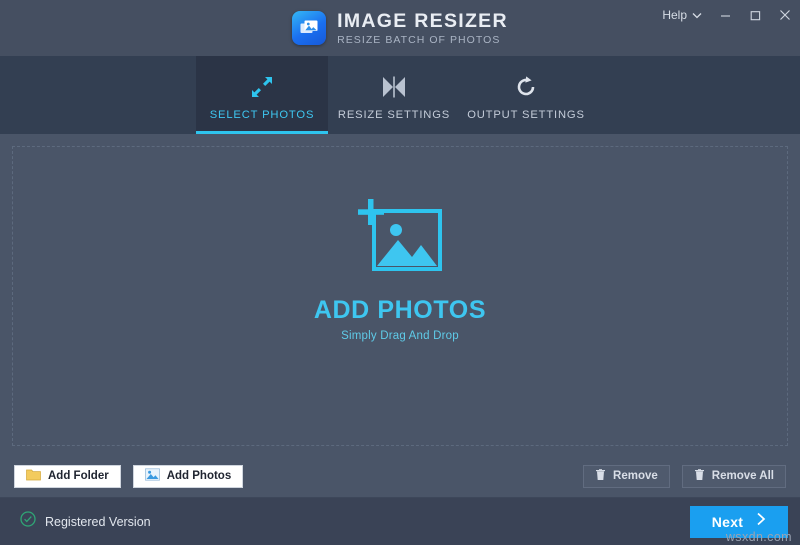 This screenshot has width=800, height=545. I want to click on minimize-button, so click(725, 15).